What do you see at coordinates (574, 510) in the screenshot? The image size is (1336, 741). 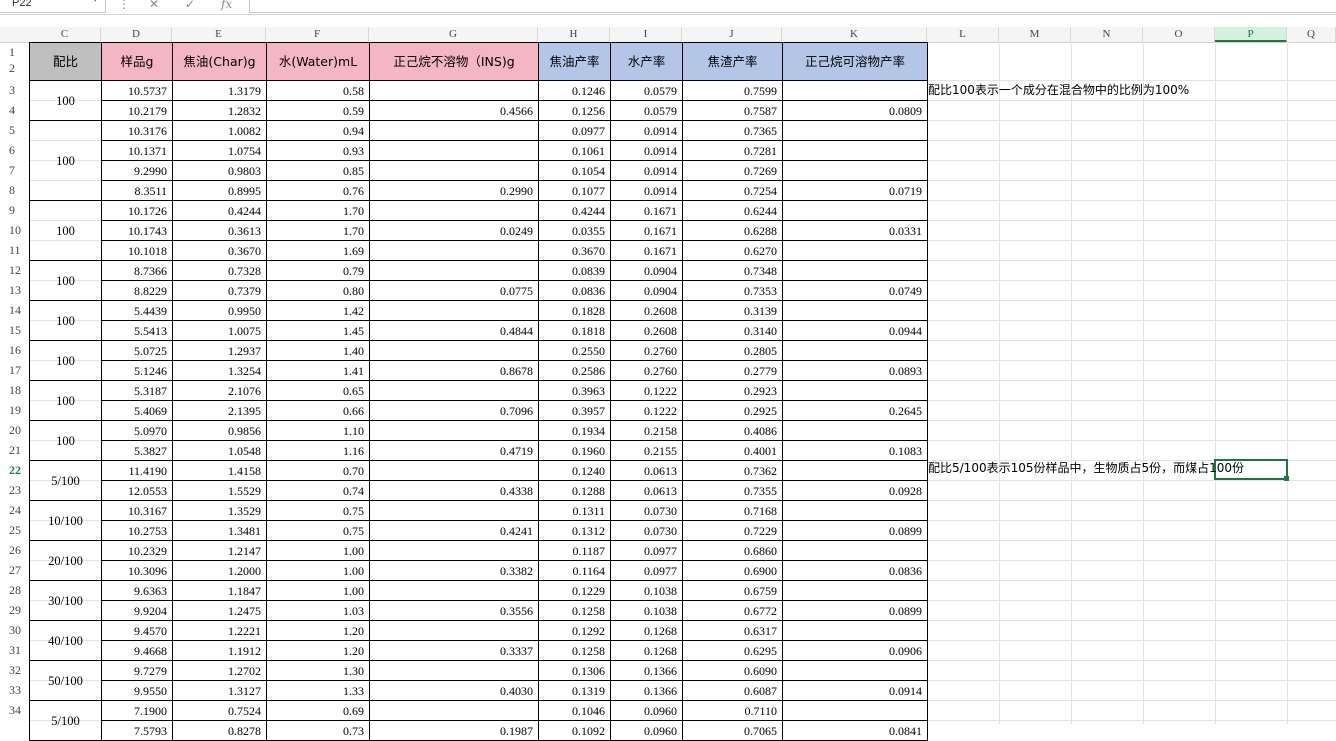 I see `data-cell-cy: 0.1311` at bounding box center [574, 510].